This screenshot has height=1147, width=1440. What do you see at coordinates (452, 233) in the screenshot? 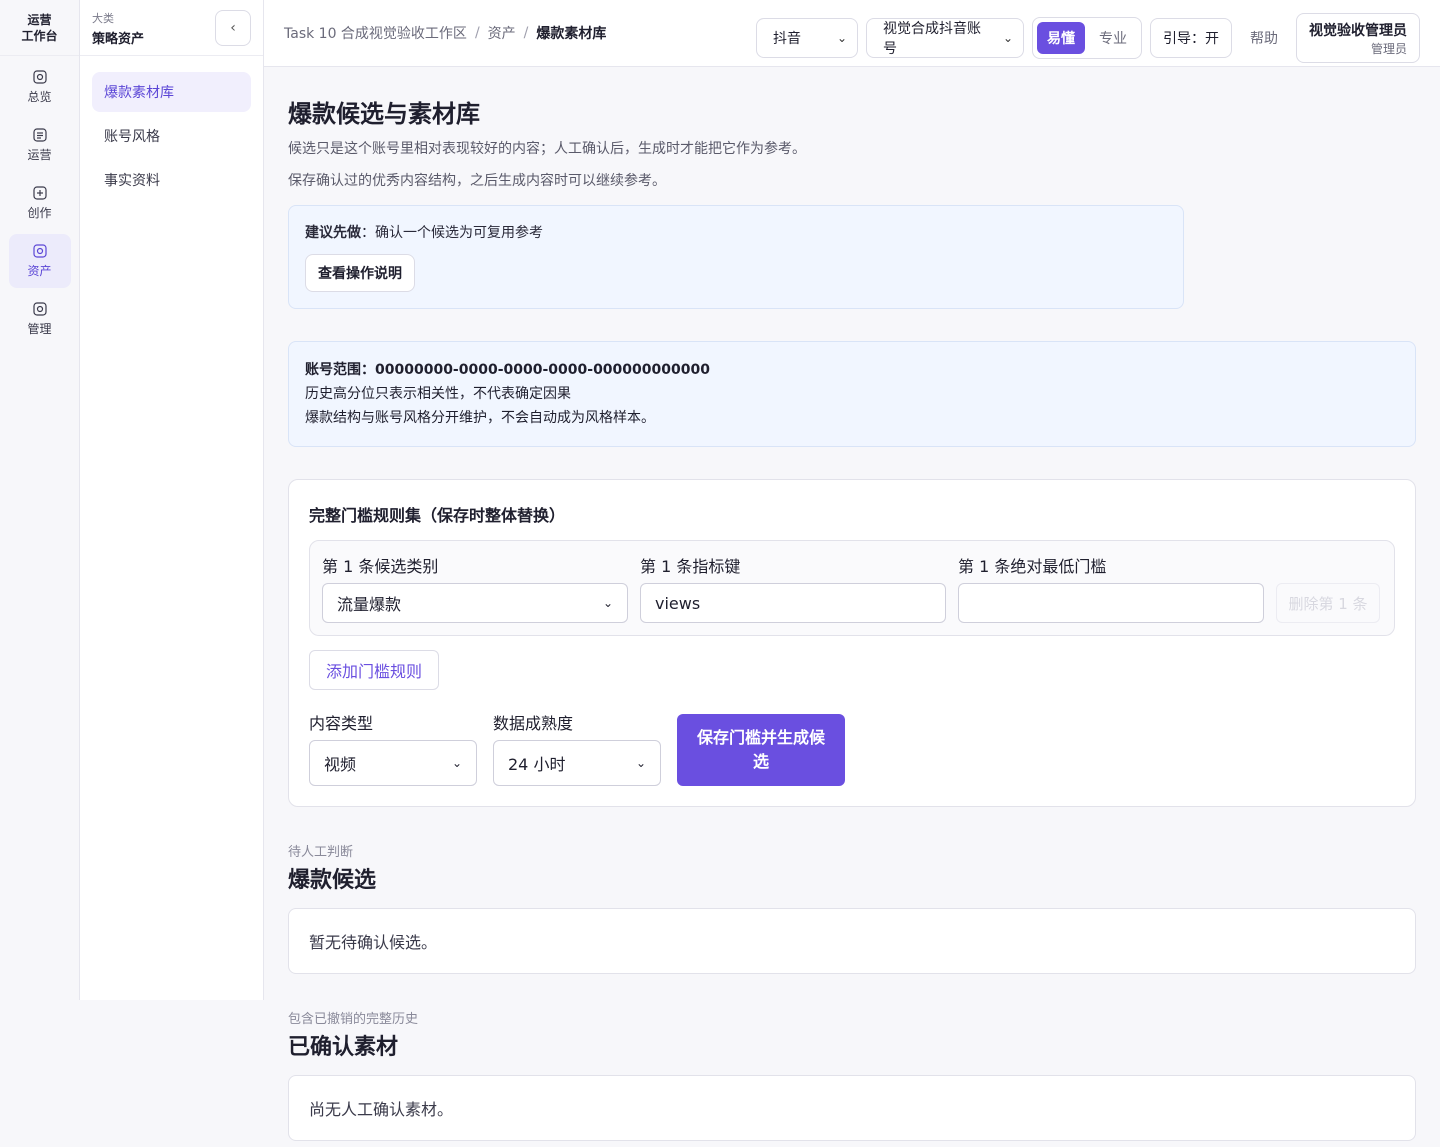
I see `suggestion-body: ：确认一个候选为可复用参考` at bounding box center [452, 233].